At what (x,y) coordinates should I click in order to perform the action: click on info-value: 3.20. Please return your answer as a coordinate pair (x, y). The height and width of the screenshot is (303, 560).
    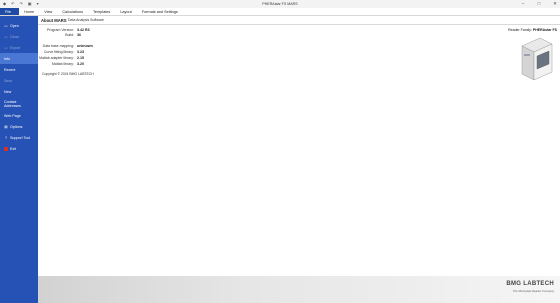
    Looking at the image, I should click on (80, 64).